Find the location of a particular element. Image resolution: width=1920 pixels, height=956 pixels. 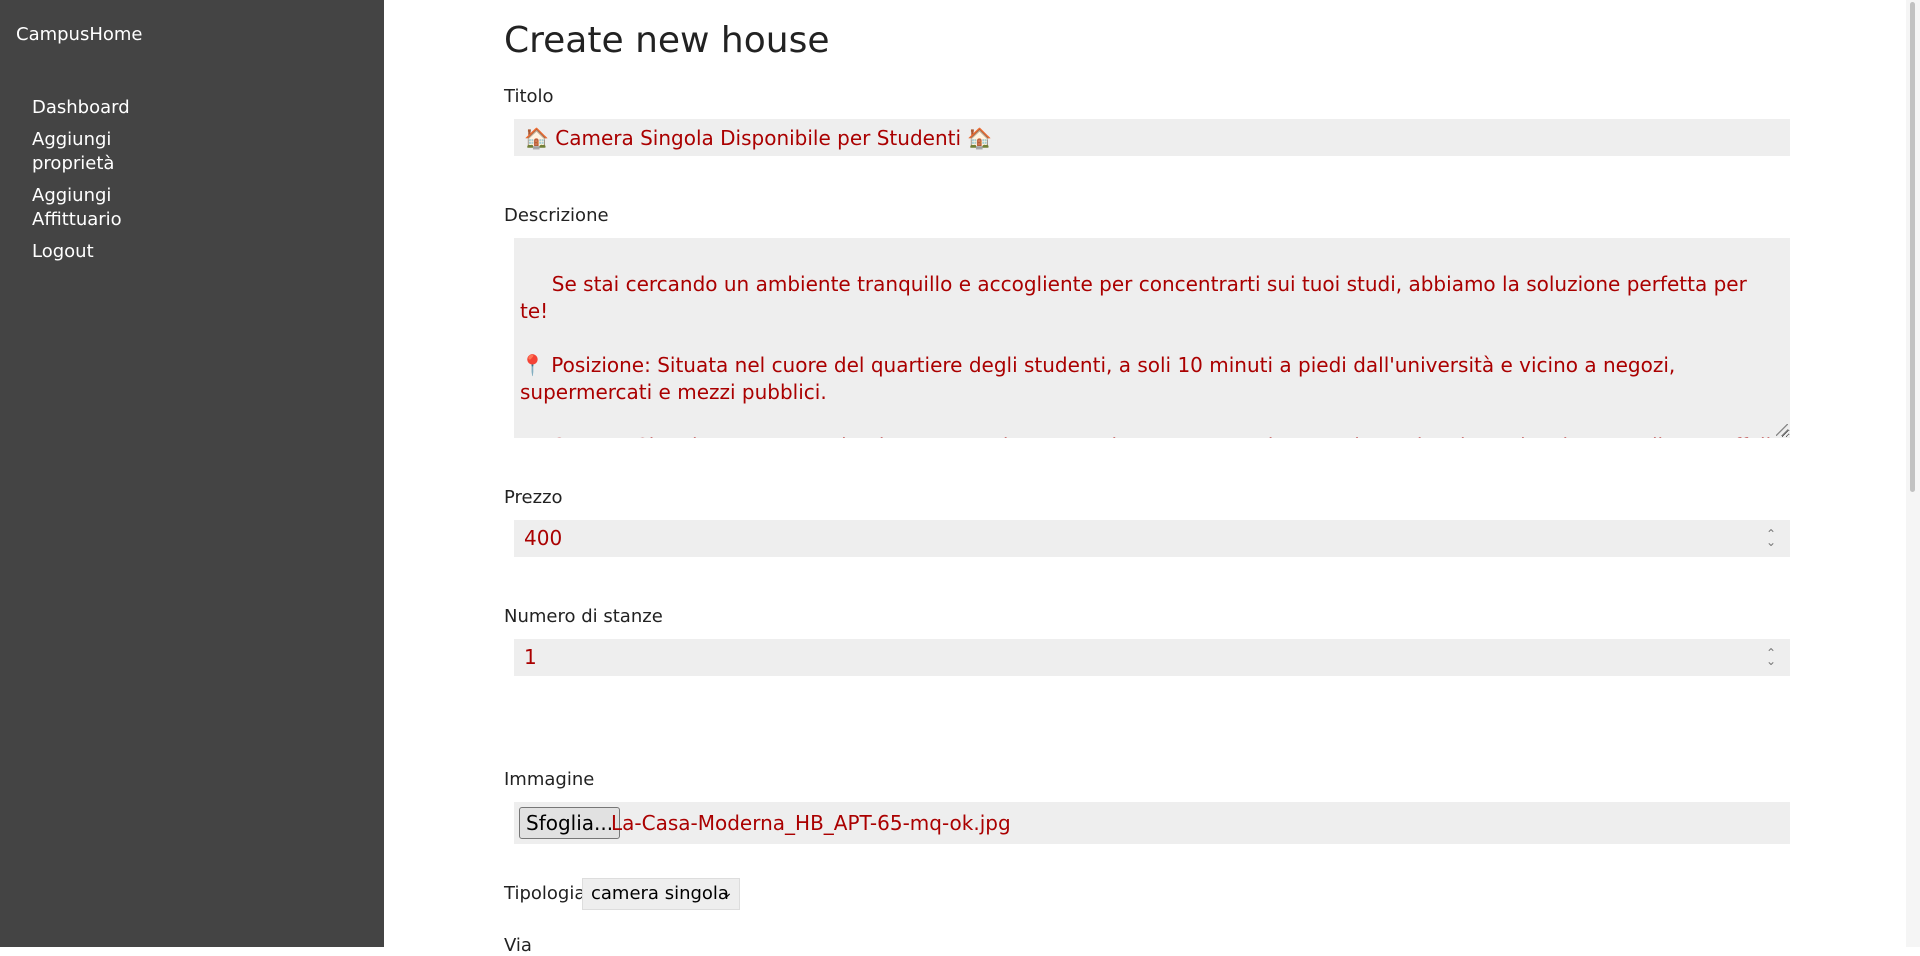

page-scrollbar is located at coordinates (1913, 473).